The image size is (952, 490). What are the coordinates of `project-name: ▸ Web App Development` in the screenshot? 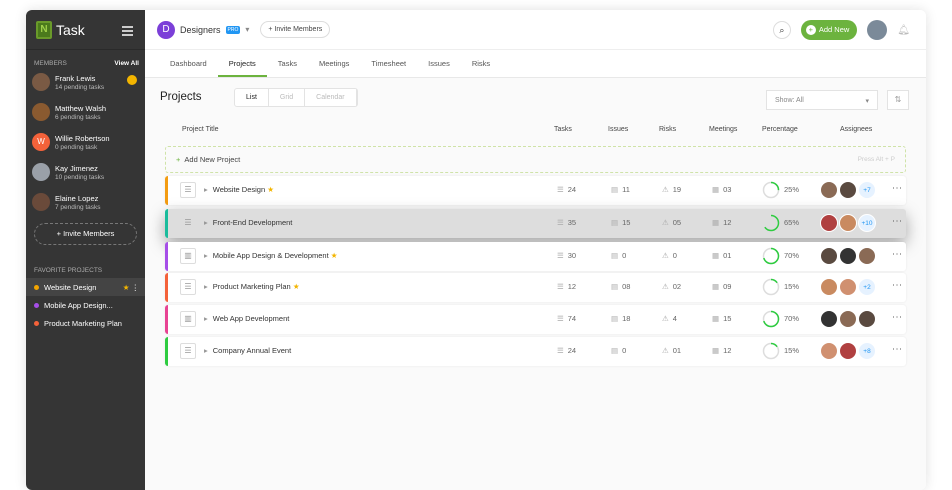 It's located at (246, 318).